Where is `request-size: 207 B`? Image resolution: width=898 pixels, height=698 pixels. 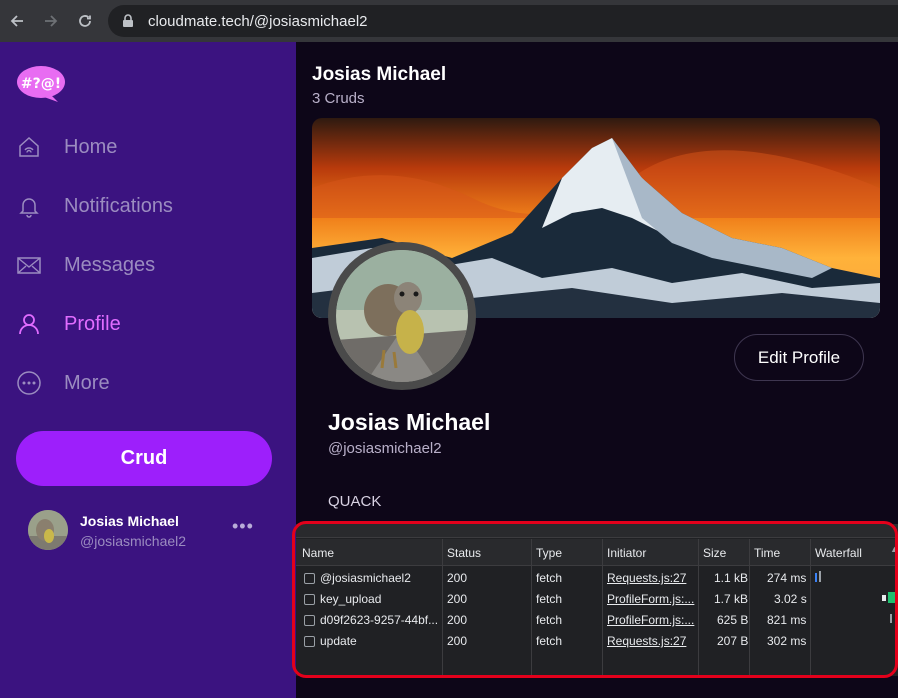
request-size: 207 B is located at coordinates (733, 641).